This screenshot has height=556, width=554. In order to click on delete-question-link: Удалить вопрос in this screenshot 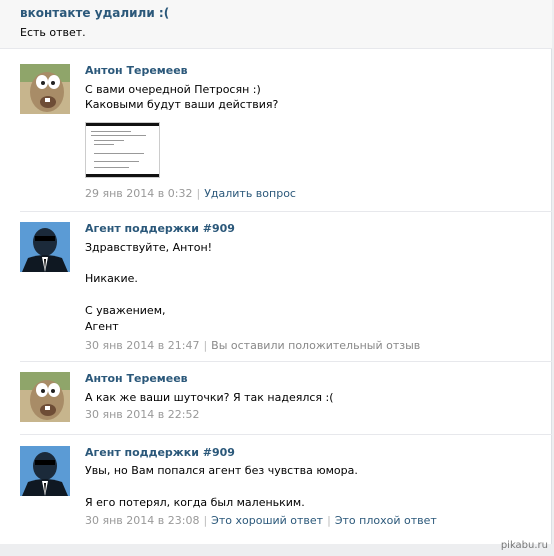, I will do `click(250, 193)`.